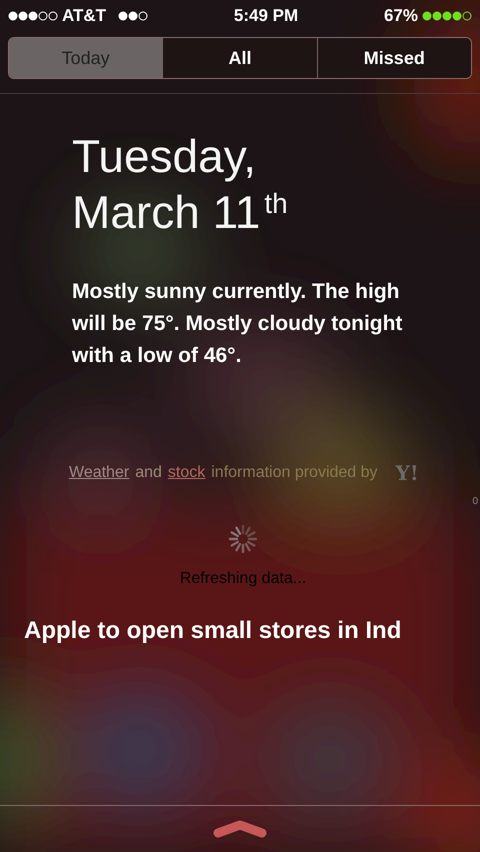 The width and height of the screenshot is (480, 852). Describe the element at coordinates (243, 539) in the screenshot. I see `loading-spinner-icon` at that location.